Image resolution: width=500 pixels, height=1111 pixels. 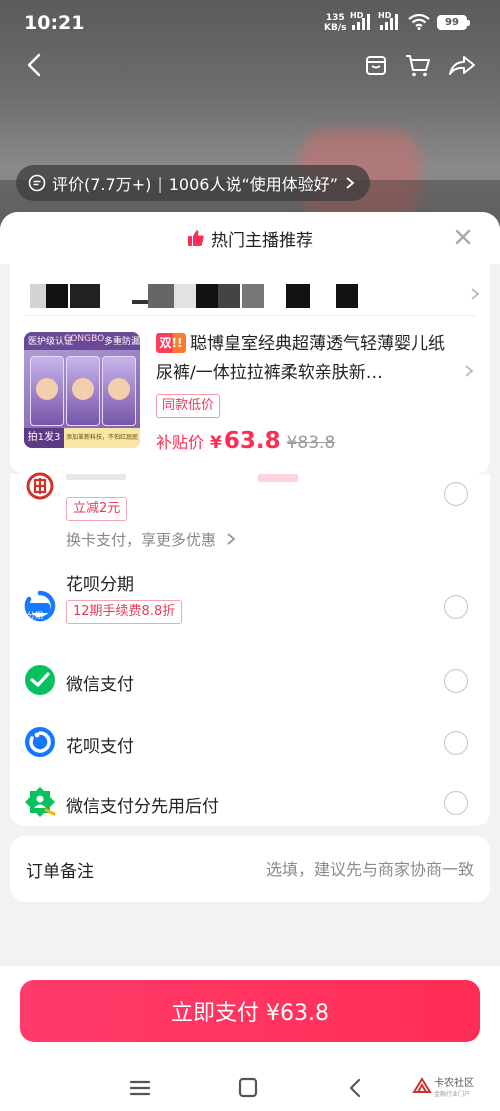 What do you see at coordinates (250, 606) in the screenshot?
I see `payment-method-huabei-installment: 分期 花呗分期 12期手续费8.8折` at bounding box center [250, 606].